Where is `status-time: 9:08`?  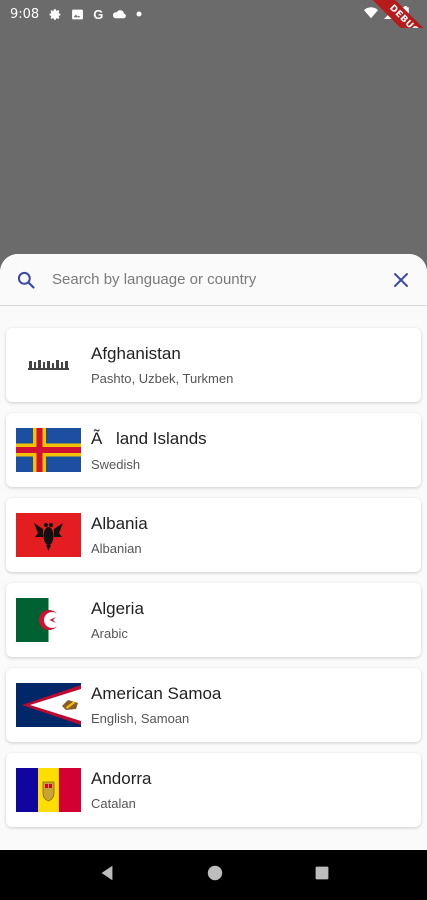 status-time: 9:08 is located at coordinates (25, 14).